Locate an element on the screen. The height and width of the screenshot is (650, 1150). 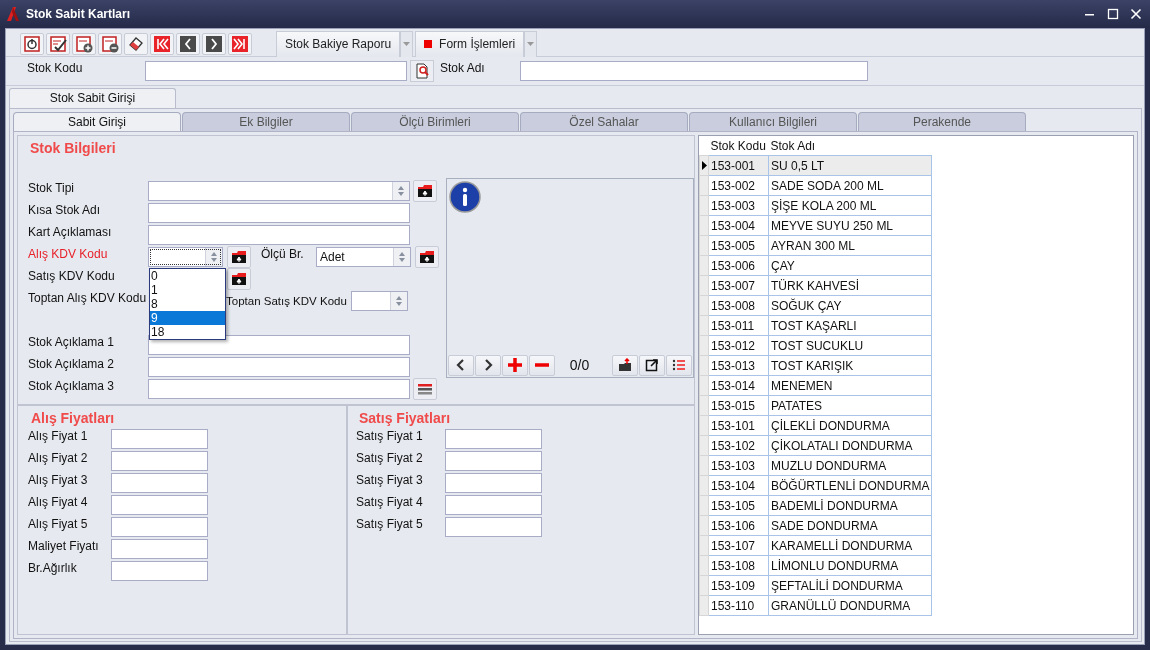
field-label: Satış Fiyat 1 is located at coordinates (390, 435).